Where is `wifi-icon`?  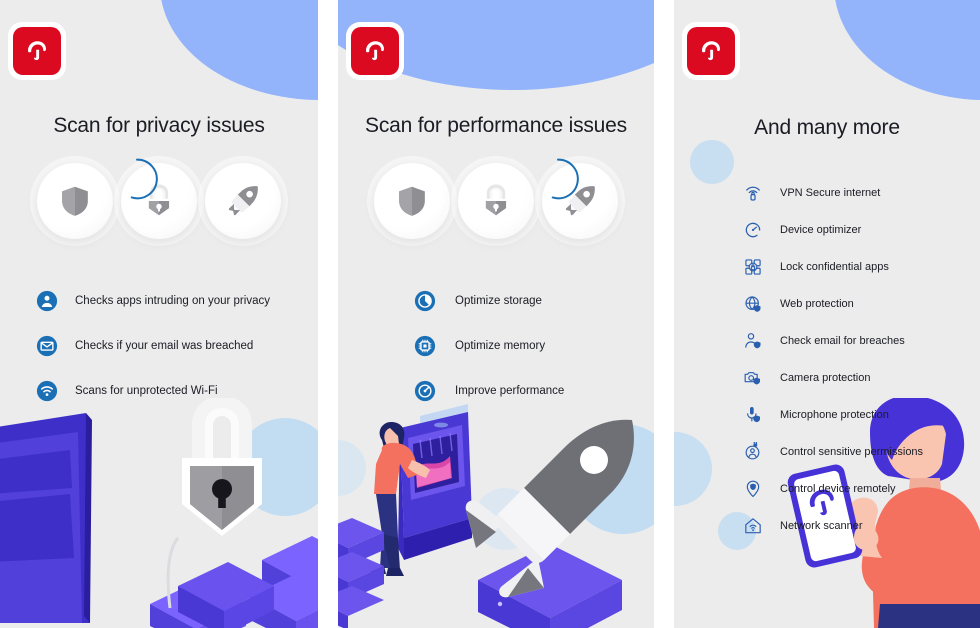 wifi-icon is located at coordinates (47, 391).